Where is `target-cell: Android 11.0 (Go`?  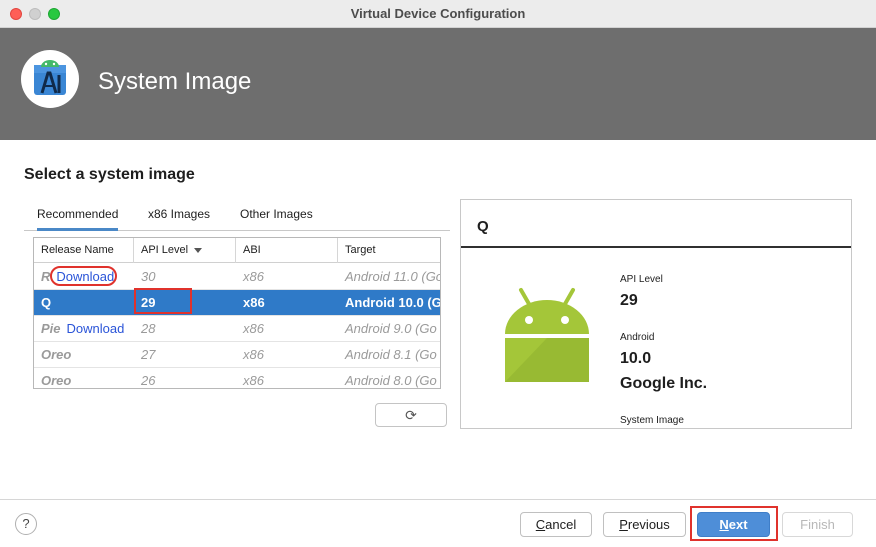
target-cell: Android 11.0 (Go is located at coordinates (393, 276).